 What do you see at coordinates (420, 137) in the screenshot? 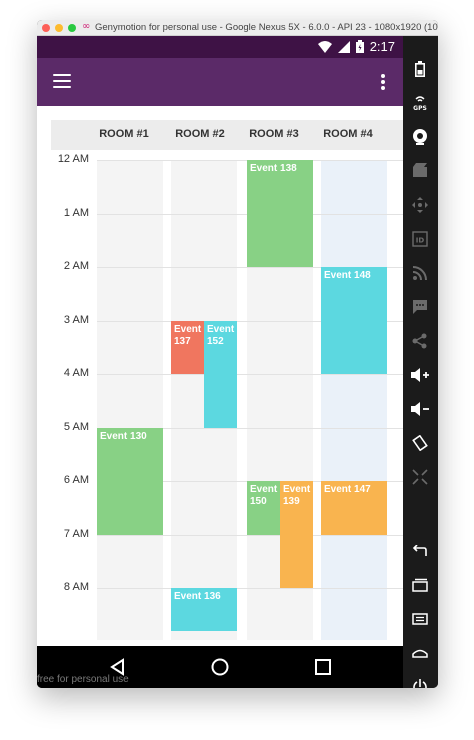
I see `webcam-icon` at bounding box center [420, 137].